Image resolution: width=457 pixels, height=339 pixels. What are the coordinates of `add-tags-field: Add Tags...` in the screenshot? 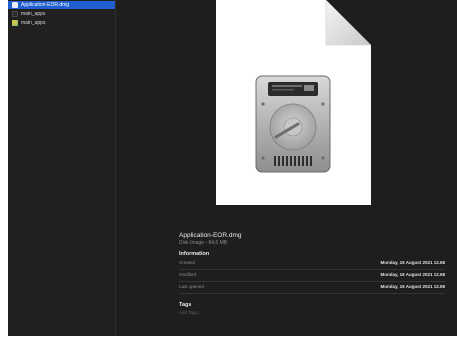 It's located at (312, 313).